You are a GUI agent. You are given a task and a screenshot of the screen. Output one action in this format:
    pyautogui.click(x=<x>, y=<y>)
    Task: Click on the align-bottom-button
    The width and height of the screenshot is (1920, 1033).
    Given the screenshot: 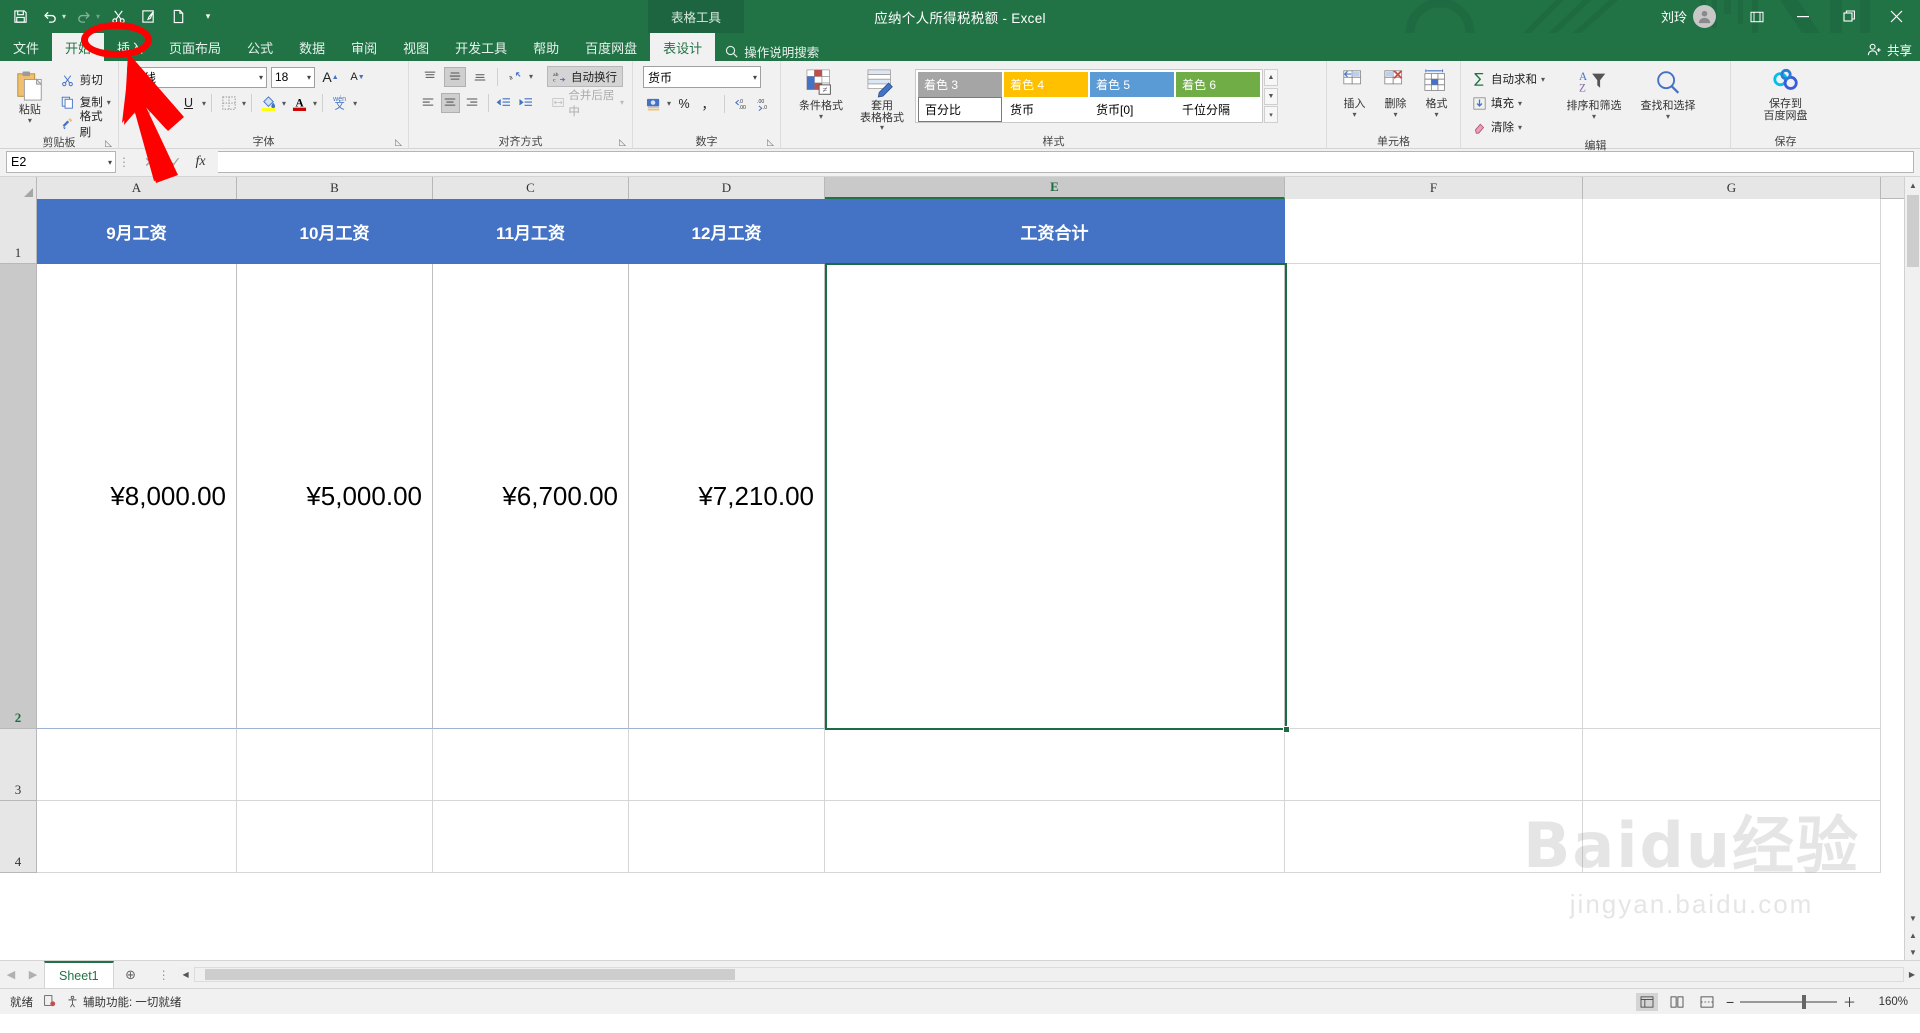 What is the action you would take?
    pyautogui.click(x=480, y=77)
    